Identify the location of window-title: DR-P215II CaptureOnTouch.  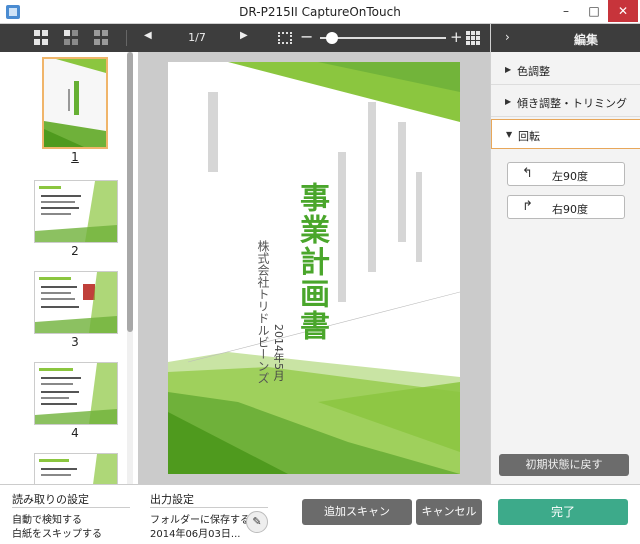
(320, 12).